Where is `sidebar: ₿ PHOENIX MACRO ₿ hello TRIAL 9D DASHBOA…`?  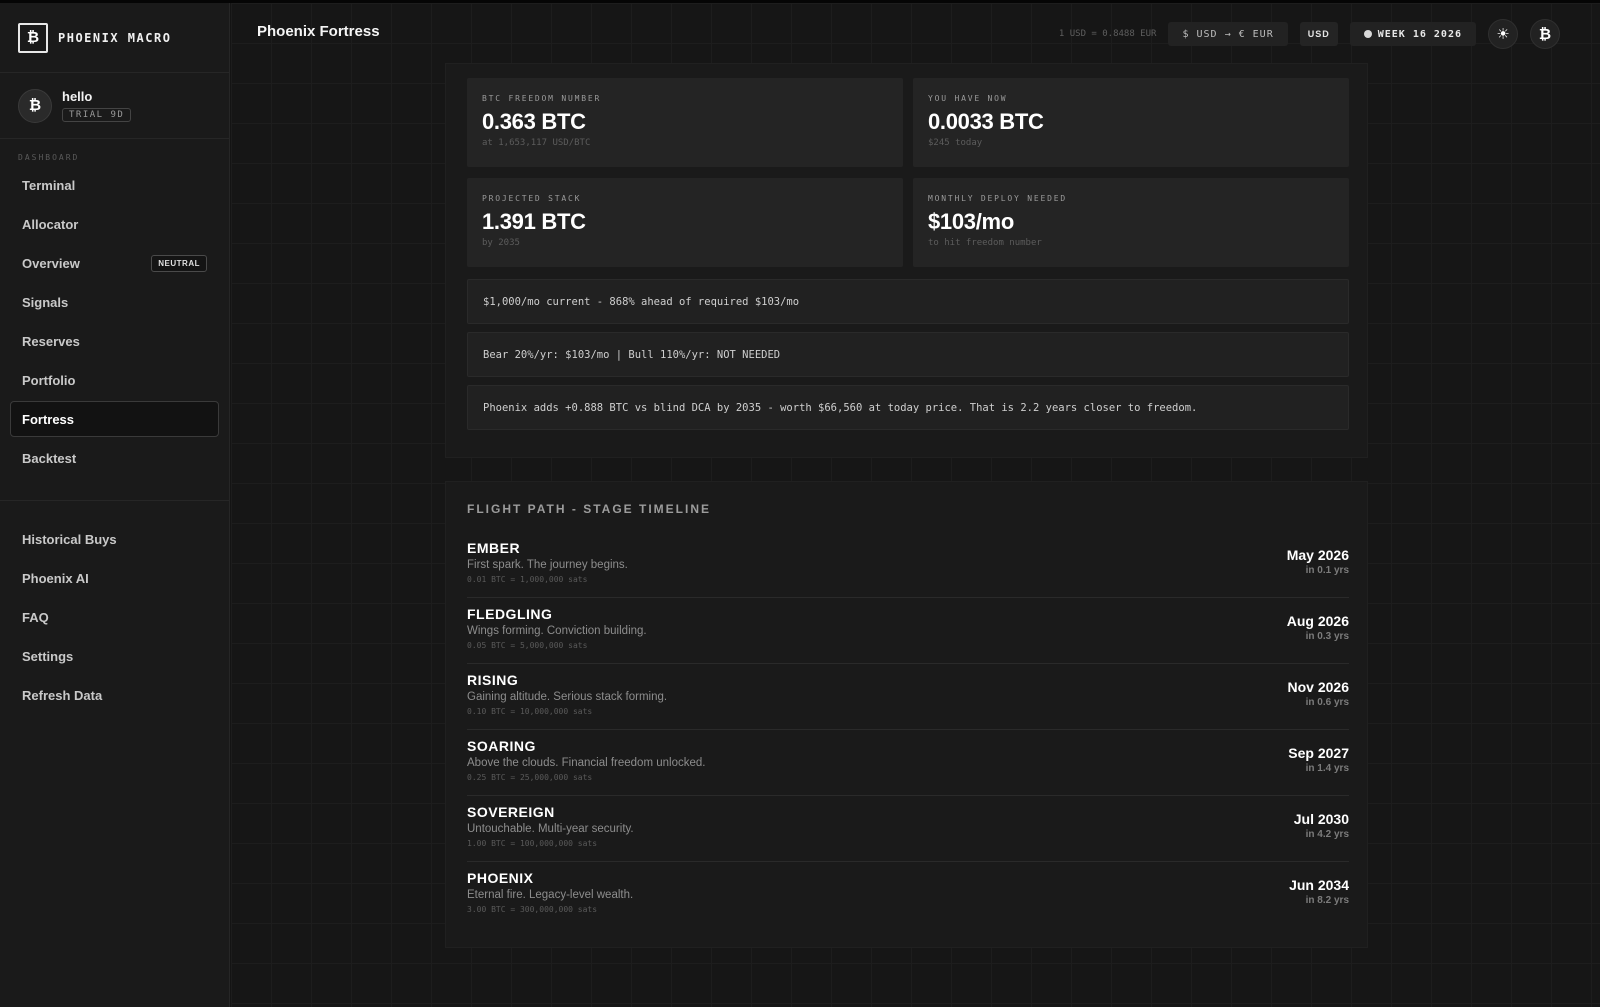 sidebar: ₿ PHOENIX MACRO ₿ hello TRIAL 9D DASHBOA… is located at coordinates (115, 505).